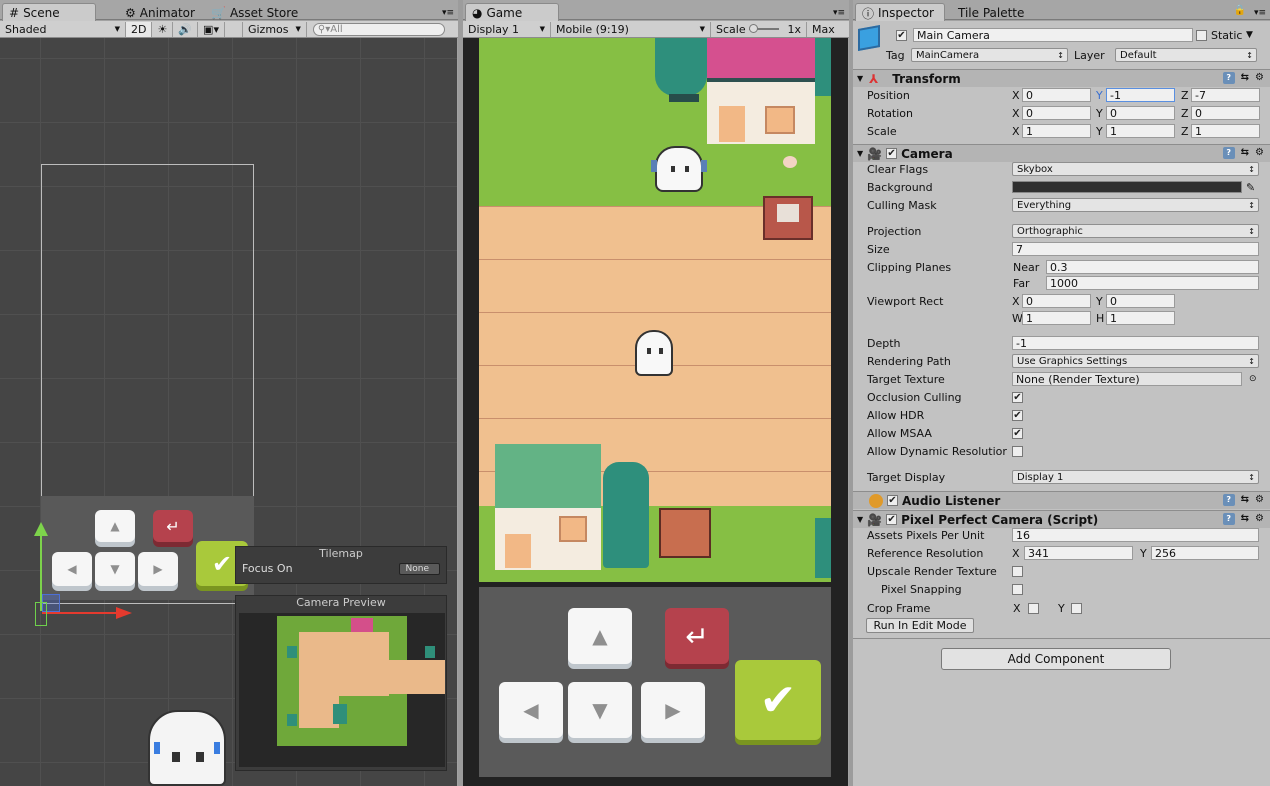 The image size is (1270, 786). What do you see at coordinates (1201, 35) in the screenshot?
I see `static-checkbox` at bounding box center [1201, 35].